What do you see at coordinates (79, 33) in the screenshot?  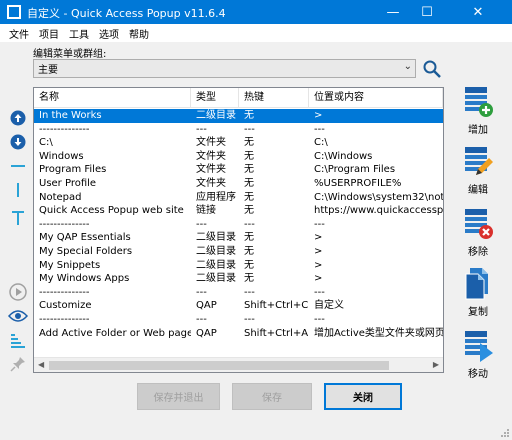 I see `menu-tools: 工具` at bounding box center [79, 33].